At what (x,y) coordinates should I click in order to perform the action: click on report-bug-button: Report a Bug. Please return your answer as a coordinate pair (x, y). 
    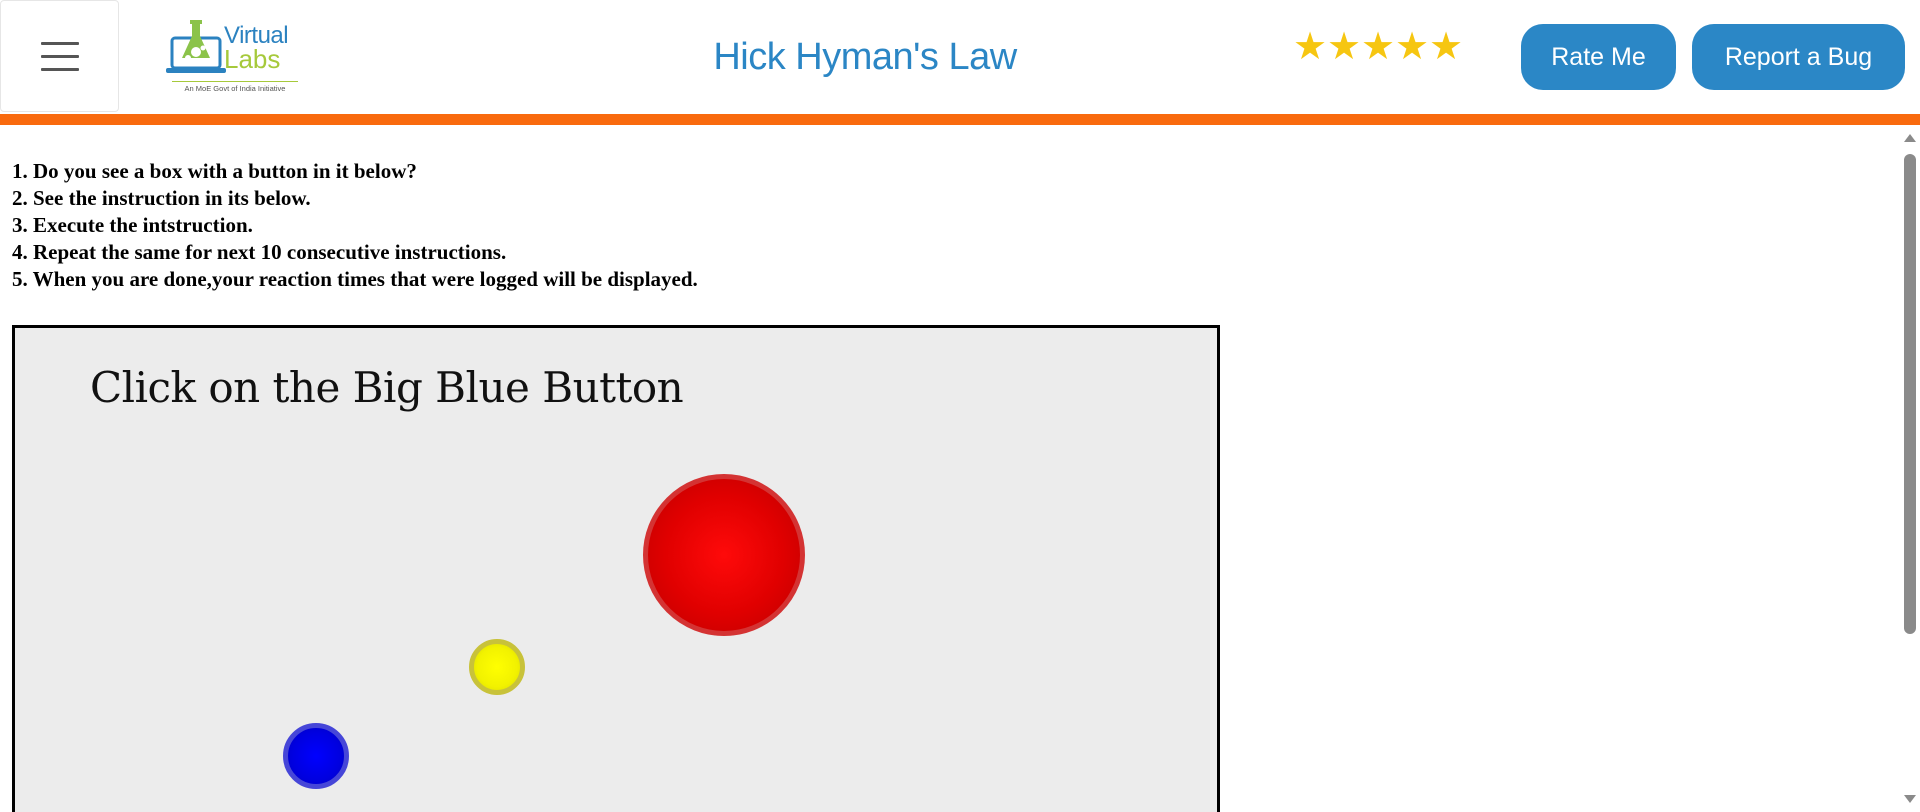
    Looking at the image, I should click on (1798, 57).